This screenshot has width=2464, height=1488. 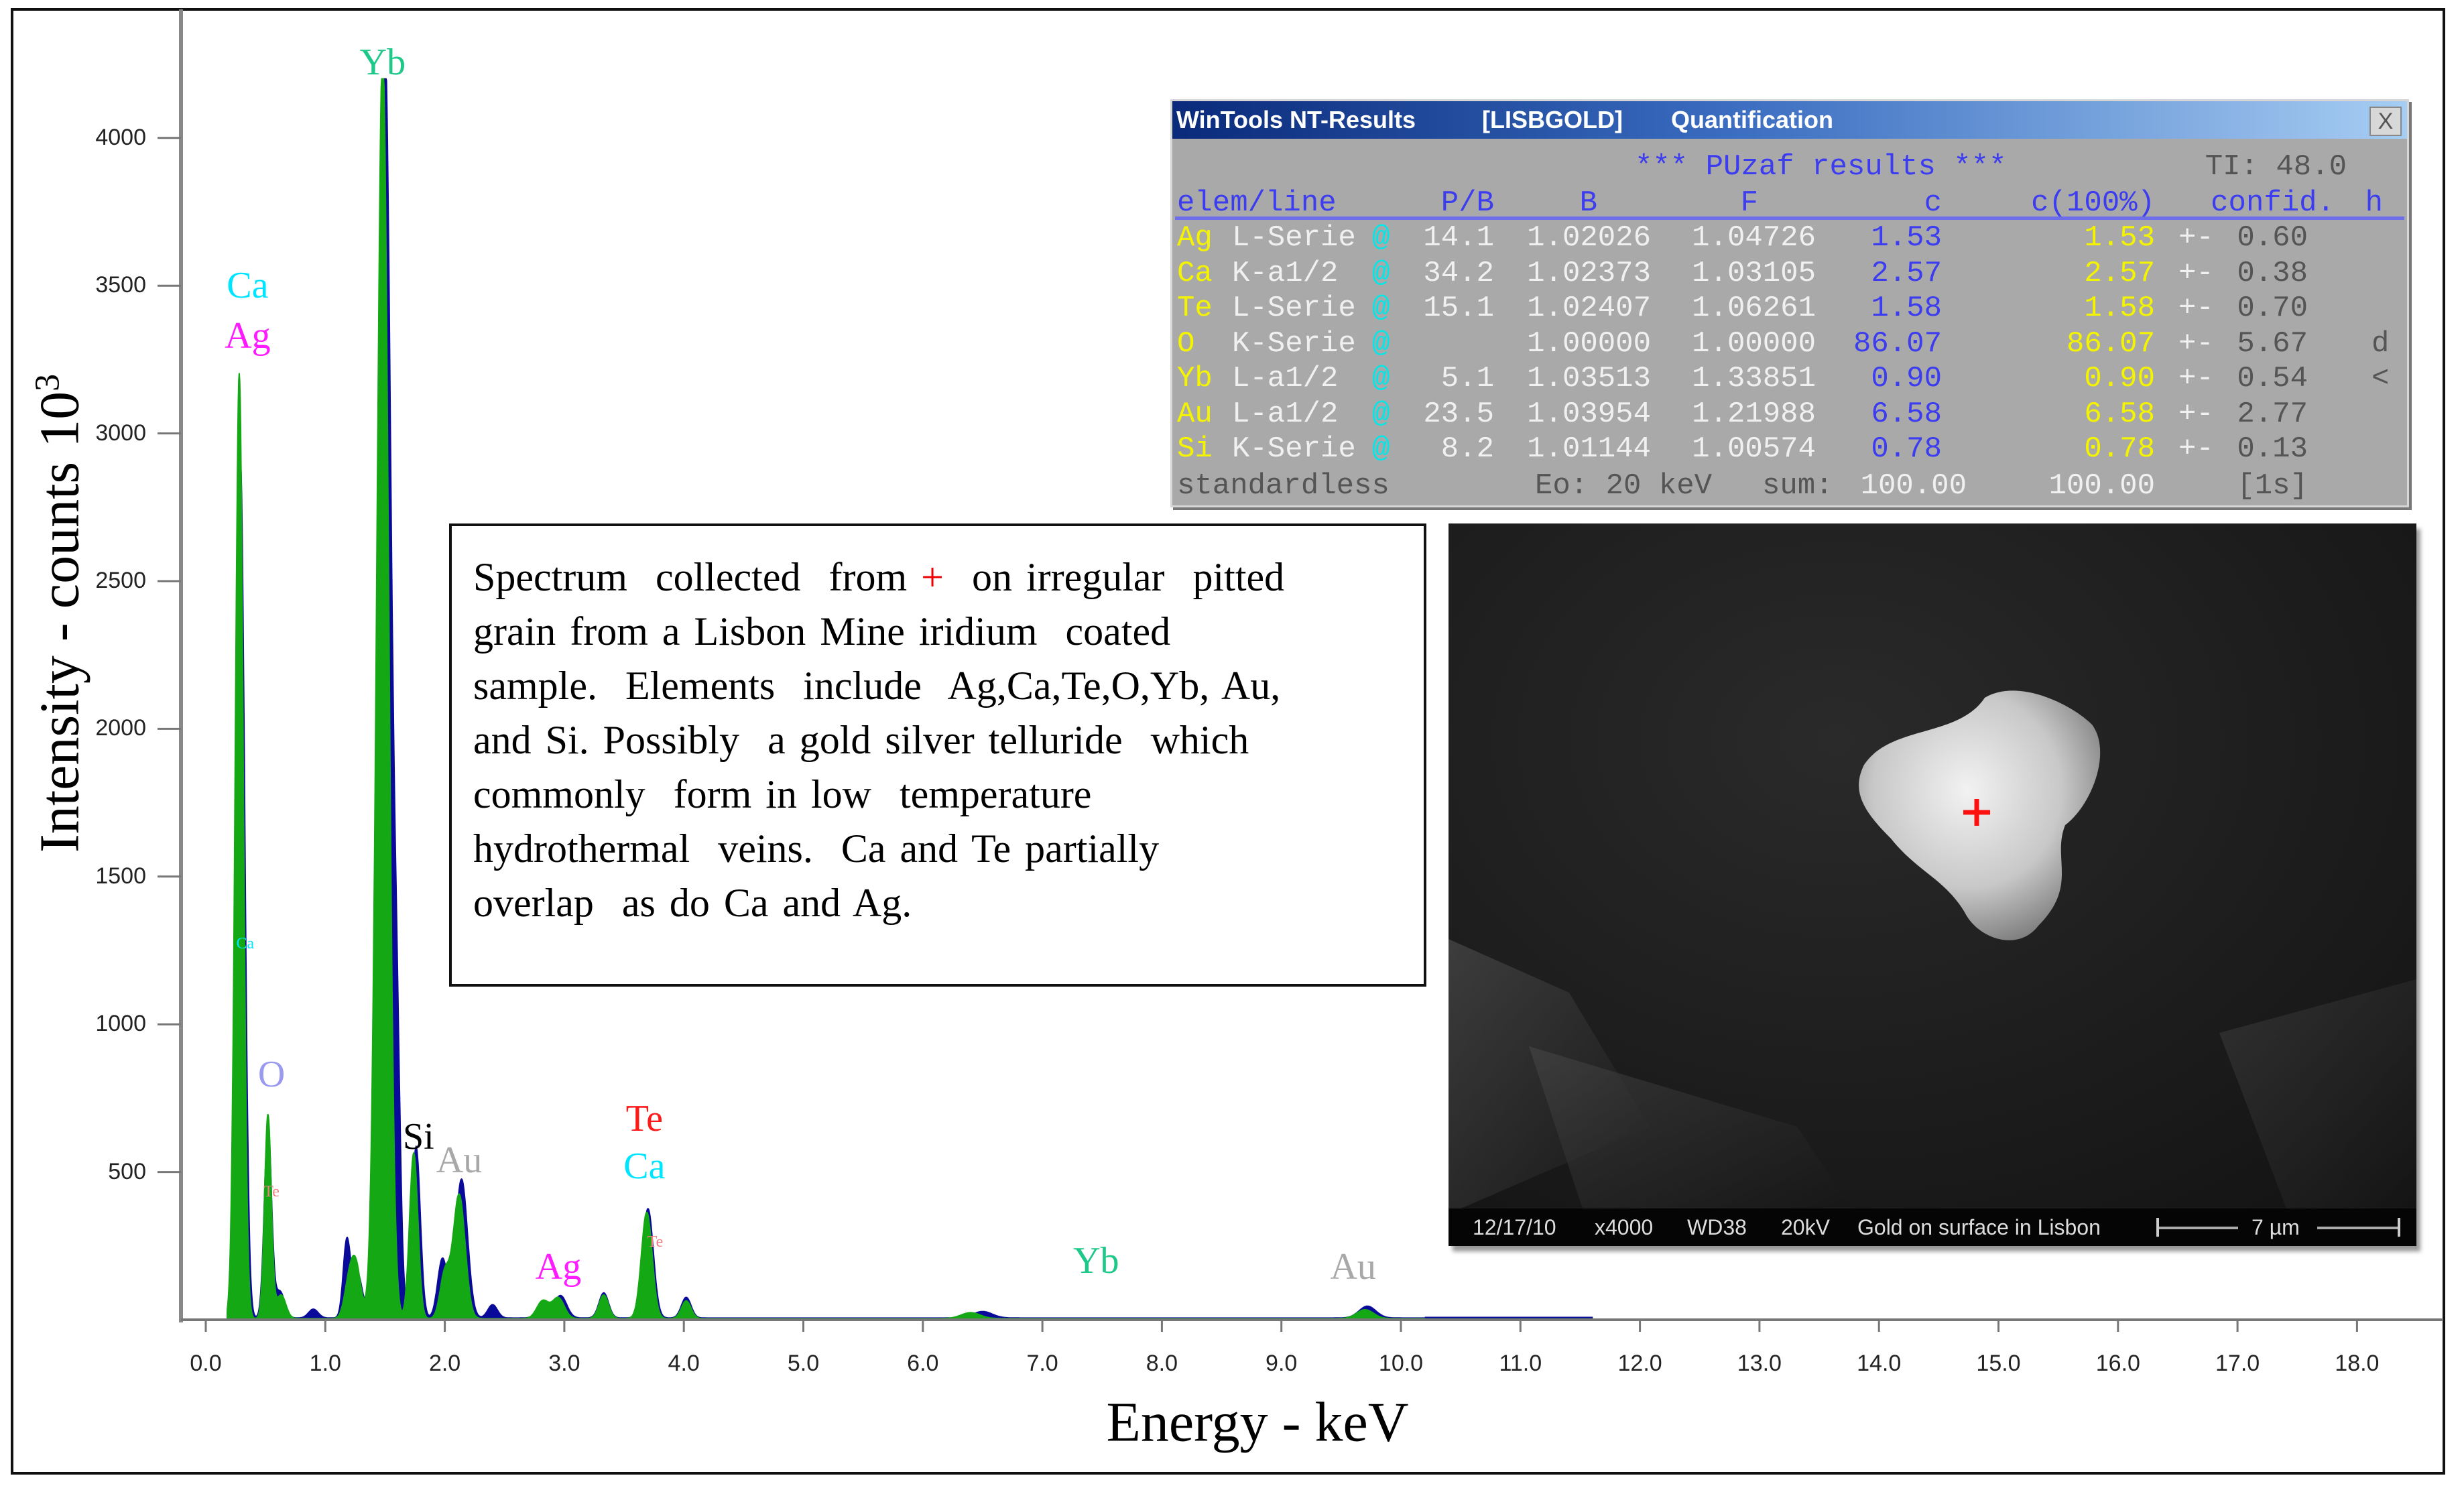 I want to click on x-tick-label: 0.0, so click(x=206, y=1364).